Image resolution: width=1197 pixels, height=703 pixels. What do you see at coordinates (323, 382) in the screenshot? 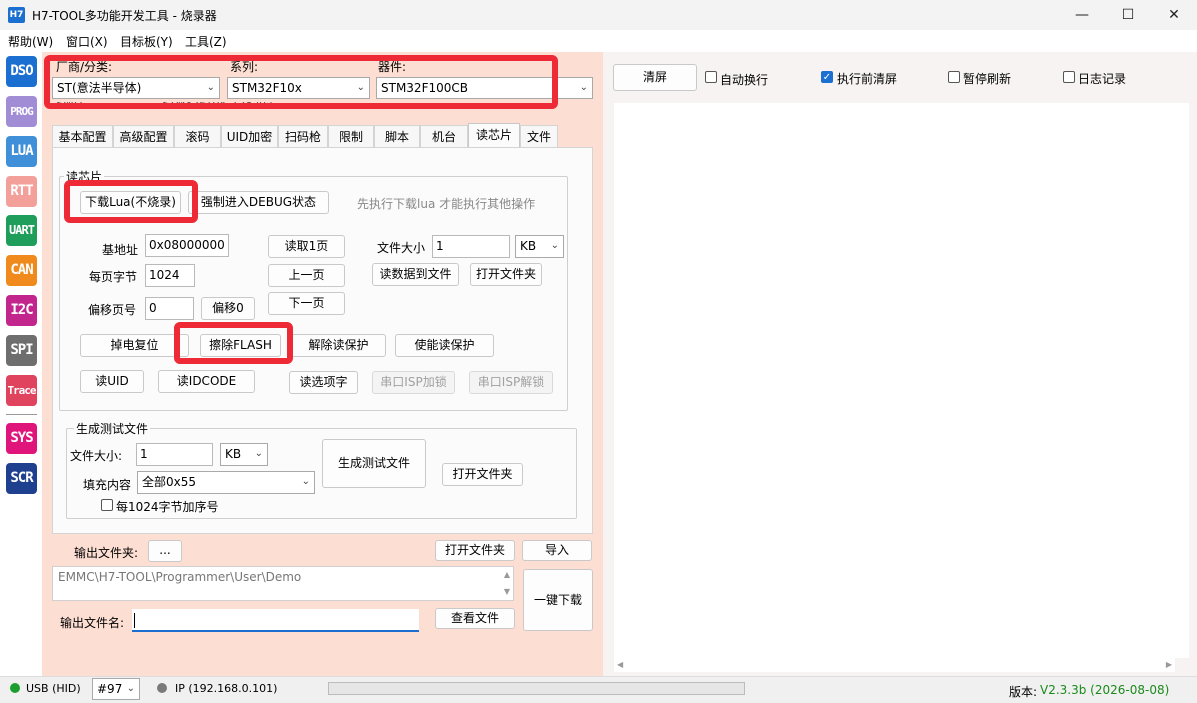
I see `read-option-bytes-button: 读选项字` at bounding box center [323, 382].